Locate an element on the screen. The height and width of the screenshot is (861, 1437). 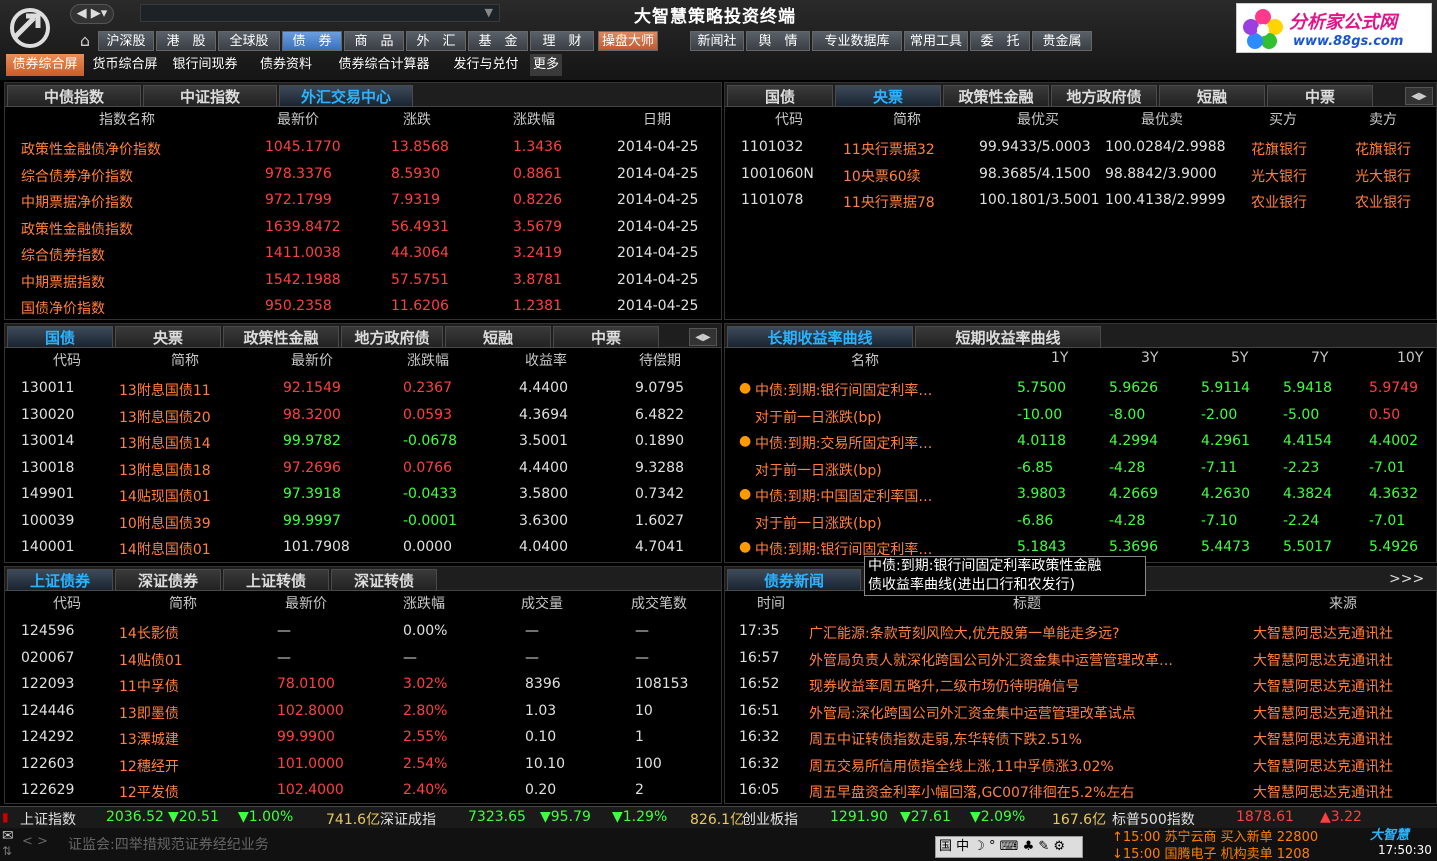
subtab-bond-overview: 债券综合屏 is located at coordinates (45, 65).